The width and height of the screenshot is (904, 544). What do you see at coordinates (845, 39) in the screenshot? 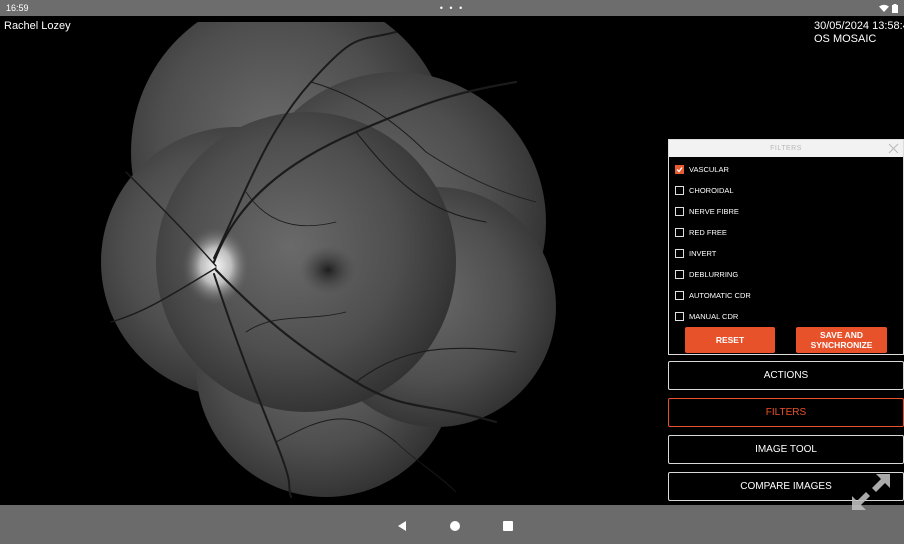
I see `exam-view: OS MOSAIC` at bounding box center [845, 39].